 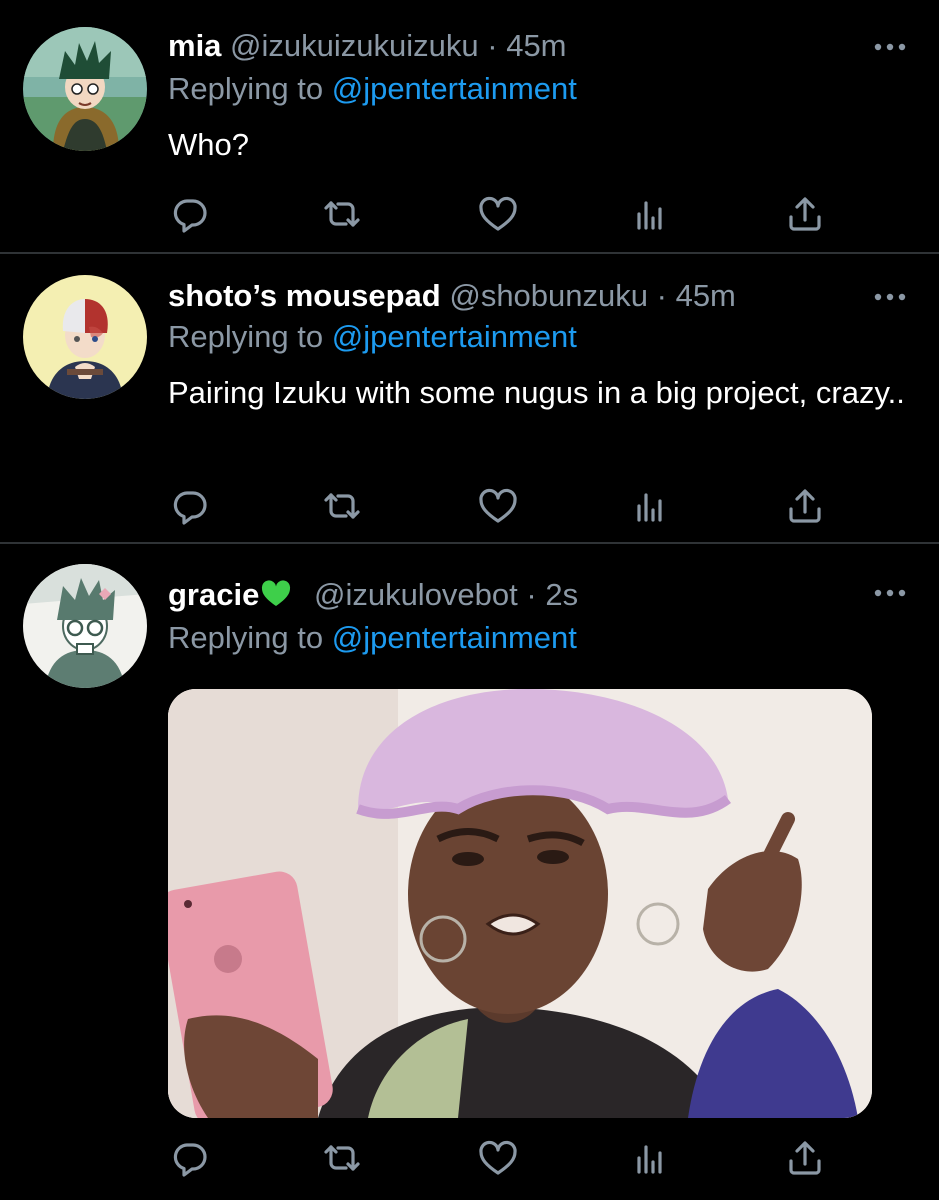 I want to click on user-handle: @izukulovebot, so click(x=416, y=594).